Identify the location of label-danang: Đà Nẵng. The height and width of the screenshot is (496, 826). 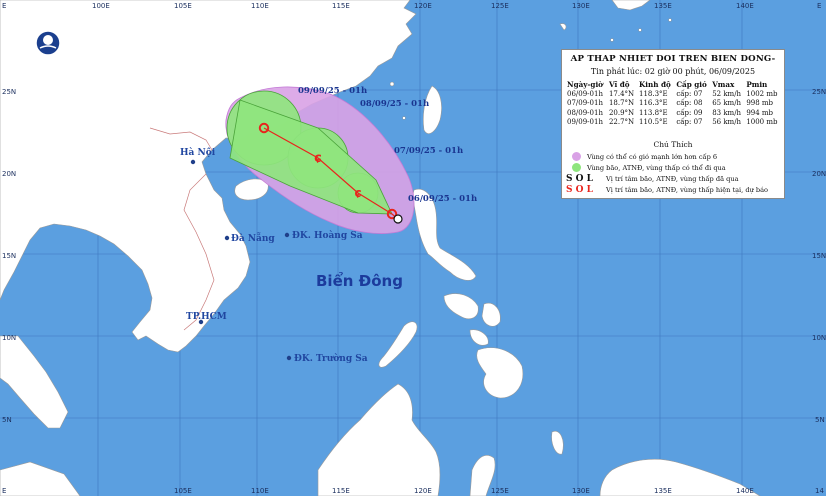
(253, 238).